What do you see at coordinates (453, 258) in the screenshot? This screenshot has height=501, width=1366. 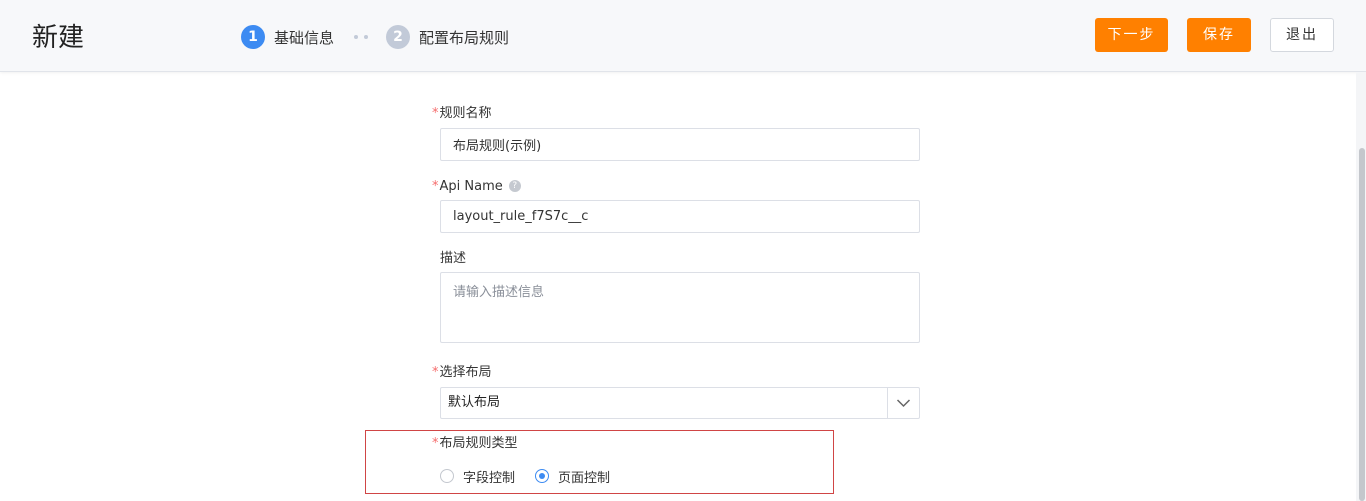 I see `description-label: 描述` at bounding box center [453, 258].